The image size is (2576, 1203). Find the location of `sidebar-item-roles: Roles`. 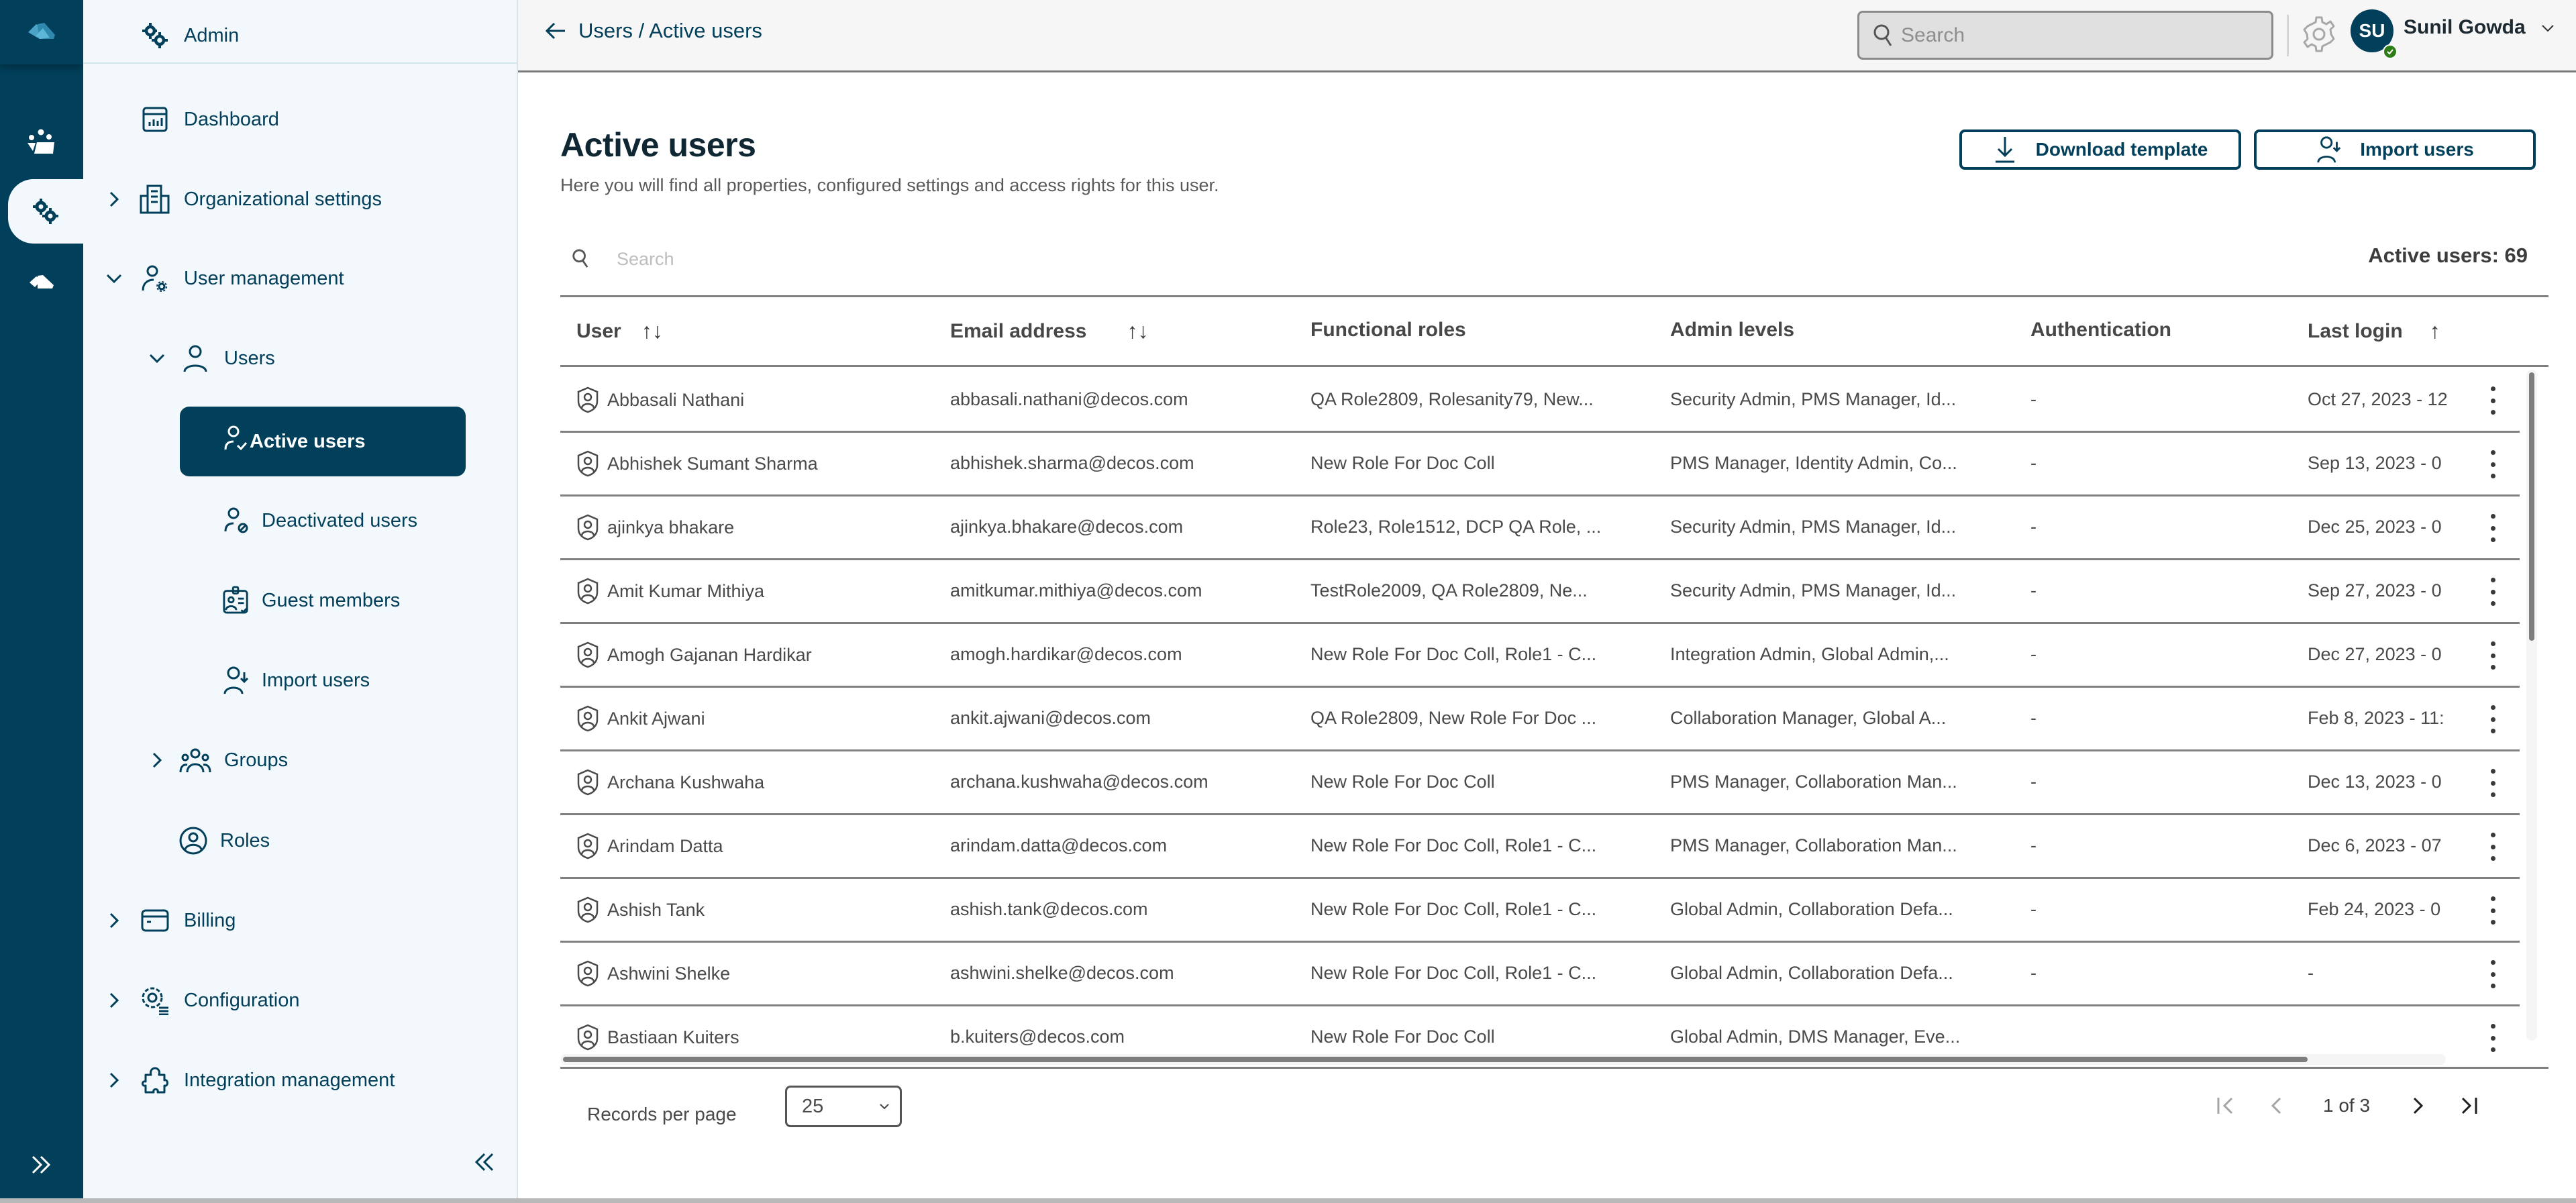

sidebar-item-roles: Roles is located at coordinates (224, 841).